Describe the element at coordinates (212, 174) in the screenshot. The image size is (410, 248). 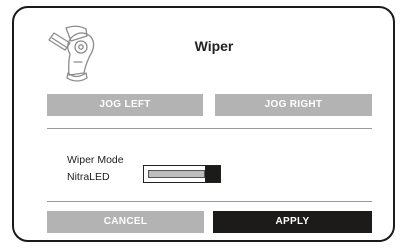
I see `slider-handle` at that location.